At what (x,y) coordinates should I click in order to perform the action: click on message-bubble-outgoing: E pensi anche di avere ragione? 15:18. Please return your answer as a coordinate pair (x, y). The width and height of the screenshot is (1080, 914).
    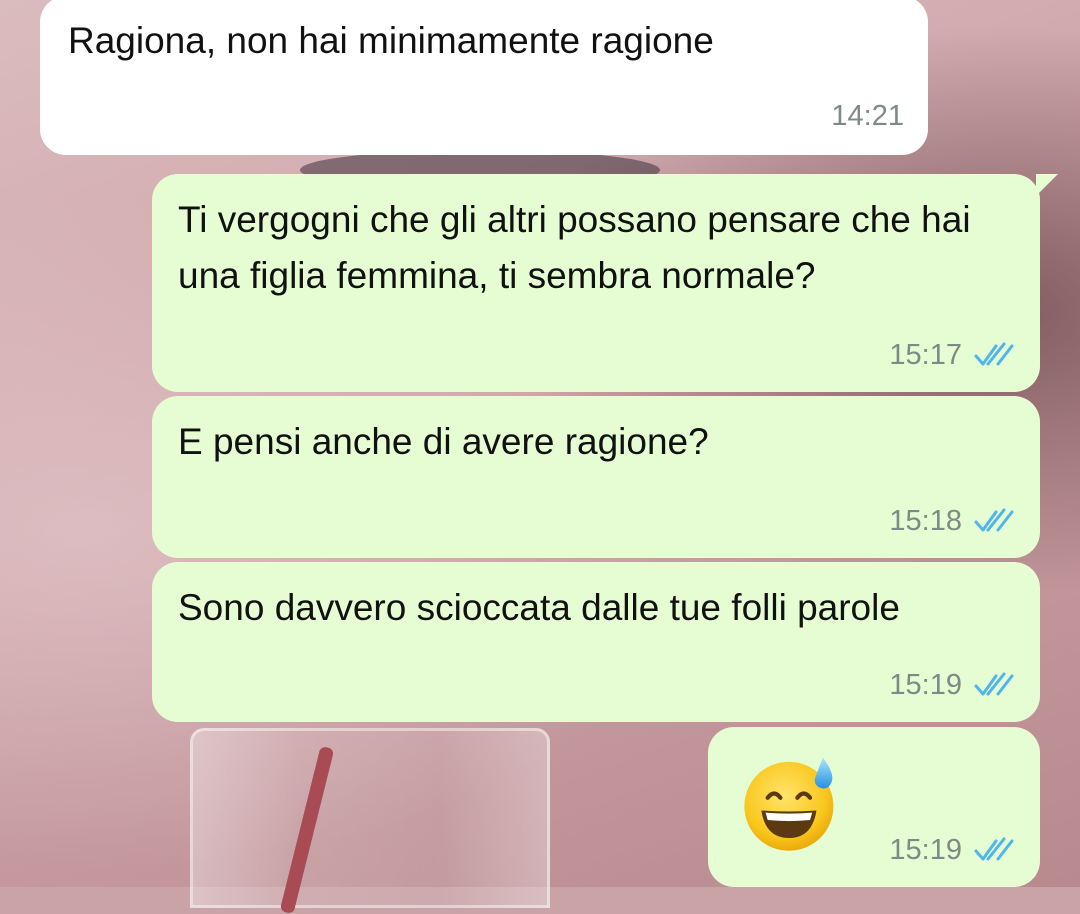
    Looking at the image, I should click on (596, 477).